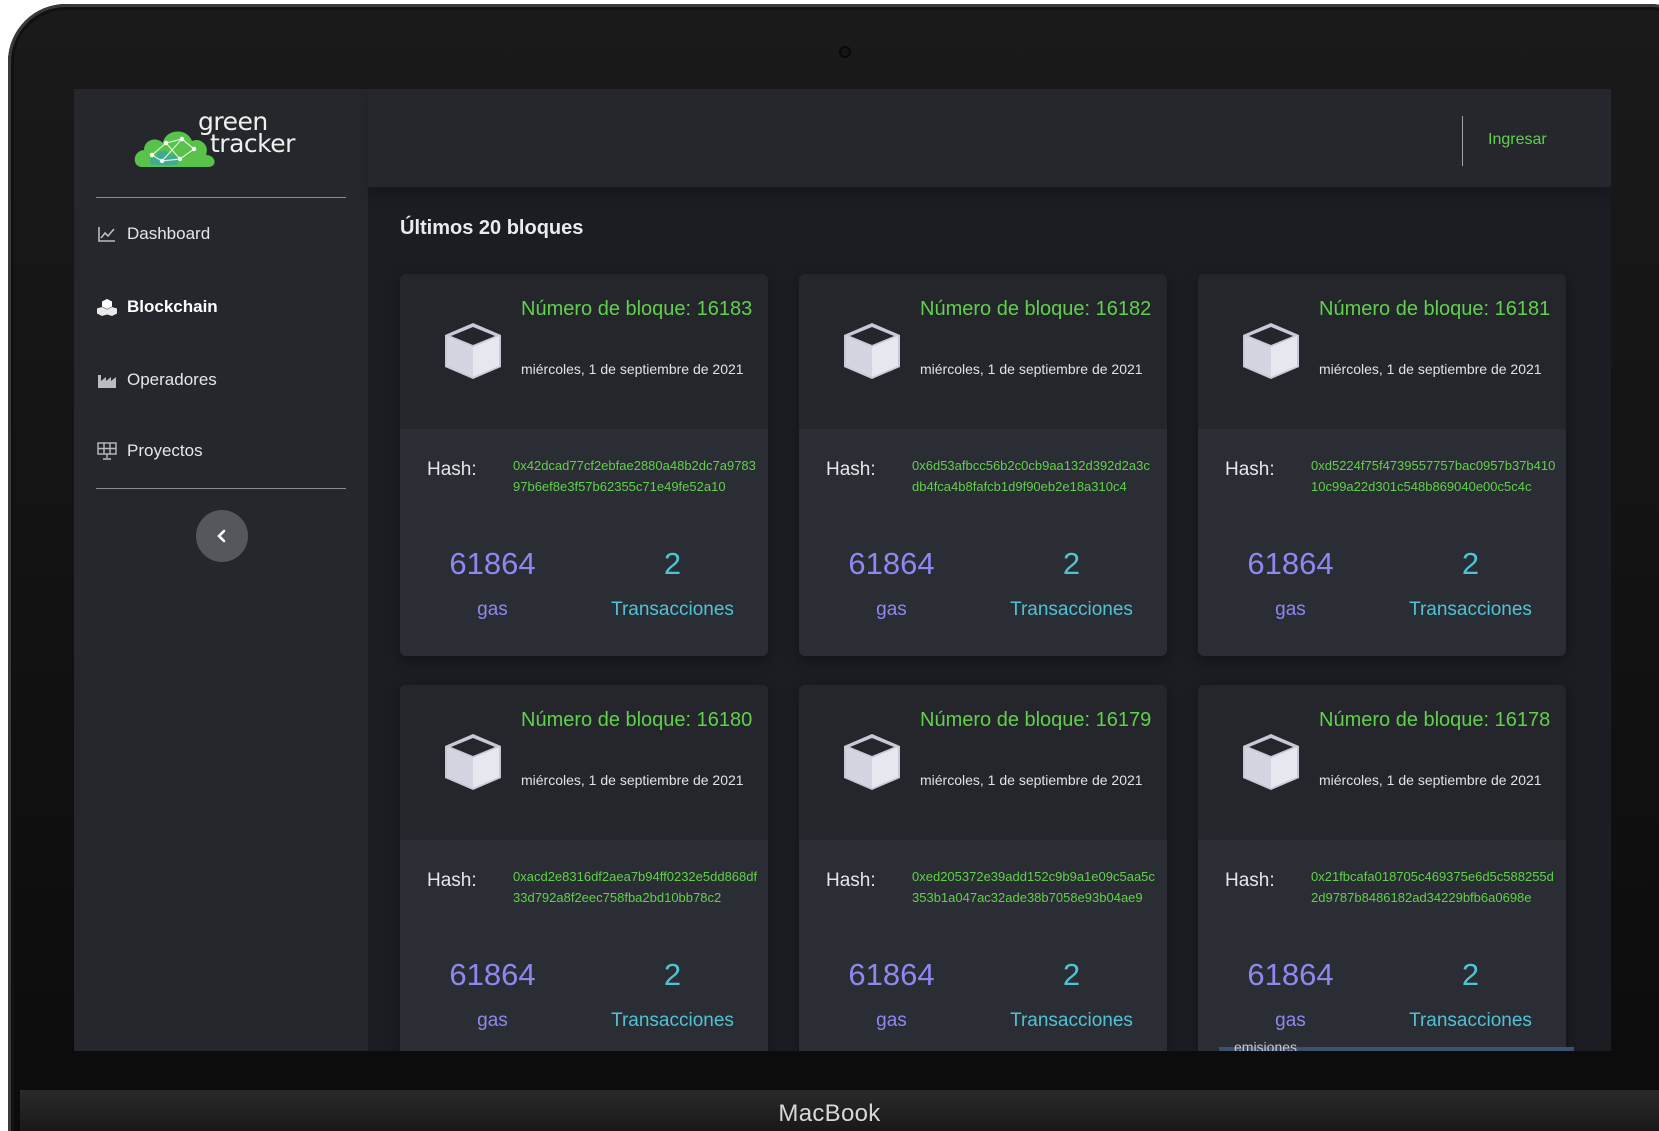 This screenshot has width=1659, height=1131. Describe the element at coordinates (637, 720) in the screenshot. I see `block-number: Número de bloque: 16180` at that location.